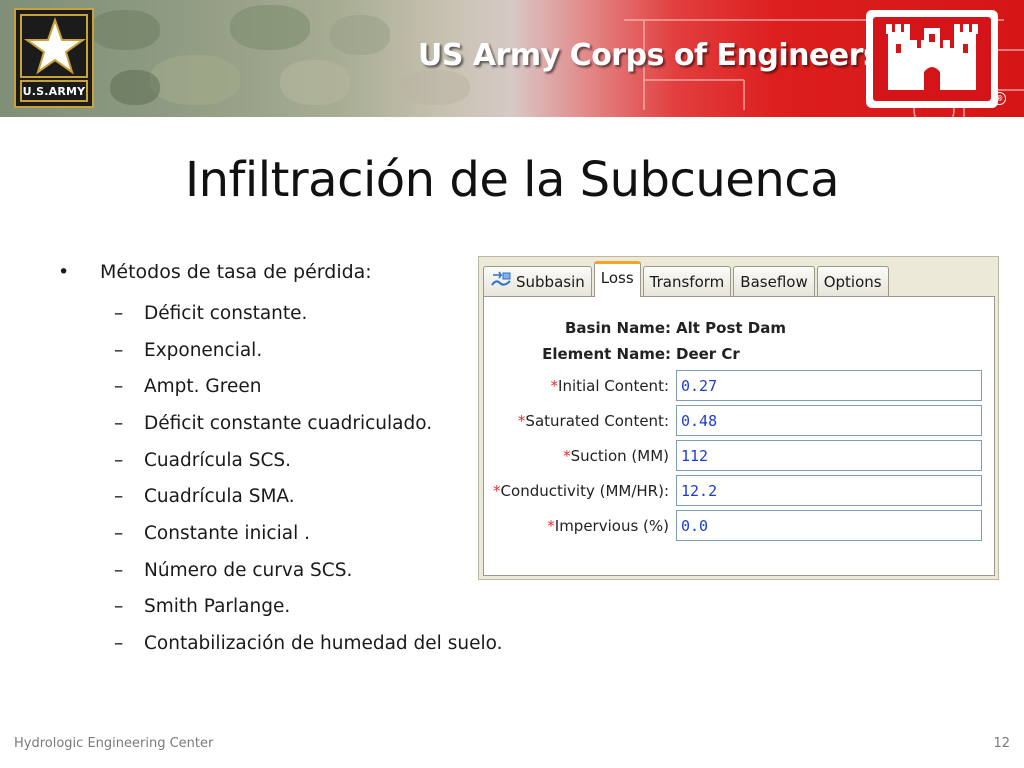 This screenshot has width=1024, height=768. What do you see at coordinates (731, 328) in the screenshot?
I see `basin-name-value: Alt Post Dam` at bounding box center [731, 328].